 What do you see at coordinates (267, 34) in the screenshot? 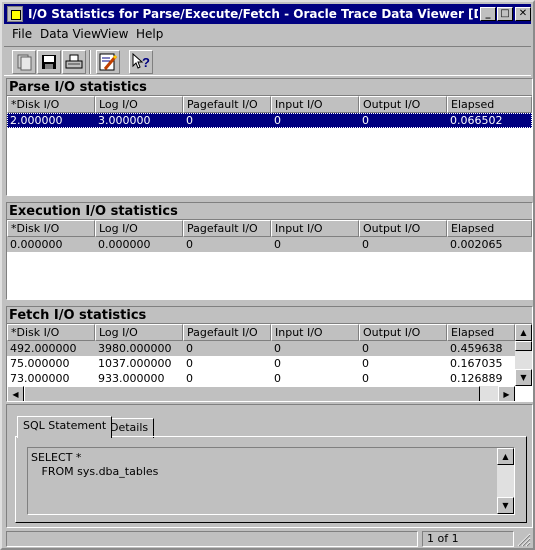
I see `menu-bar: File Data View View Help` at bounding box center [267, 34].